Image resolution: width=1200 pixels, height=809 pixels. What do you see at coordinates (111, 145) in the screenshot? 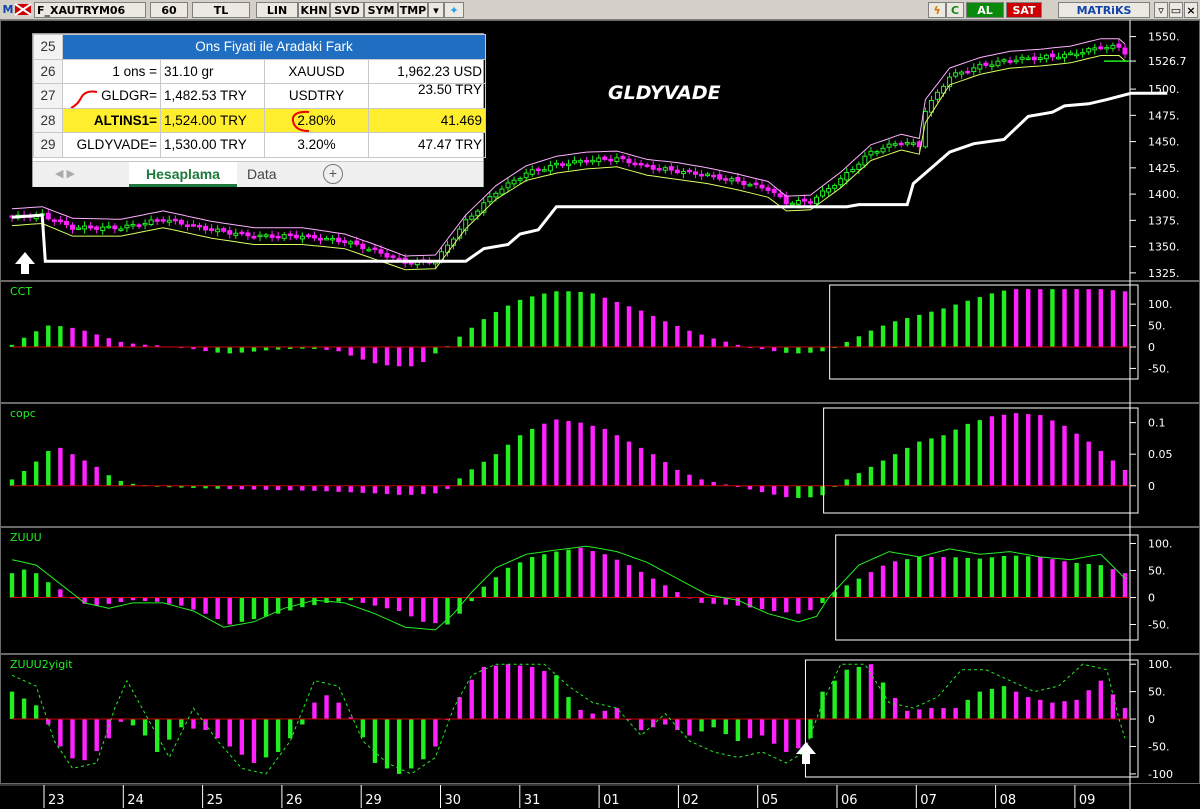
I see `cell: GLDYVADE=` at bounding box center [111, 145].